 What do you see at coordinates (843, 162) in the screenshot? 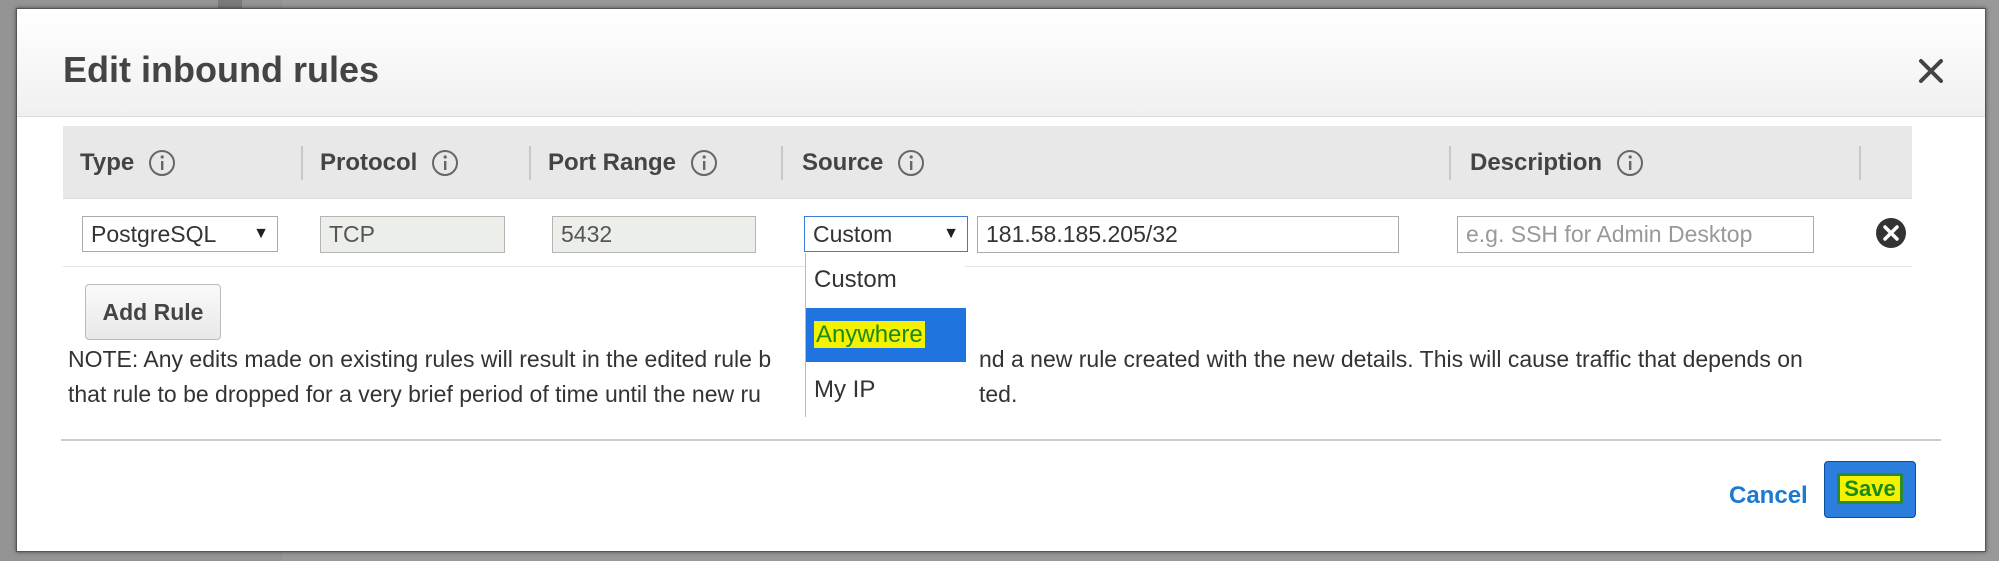
I see `header-source-label: Source` at bounding box center [843, 162].